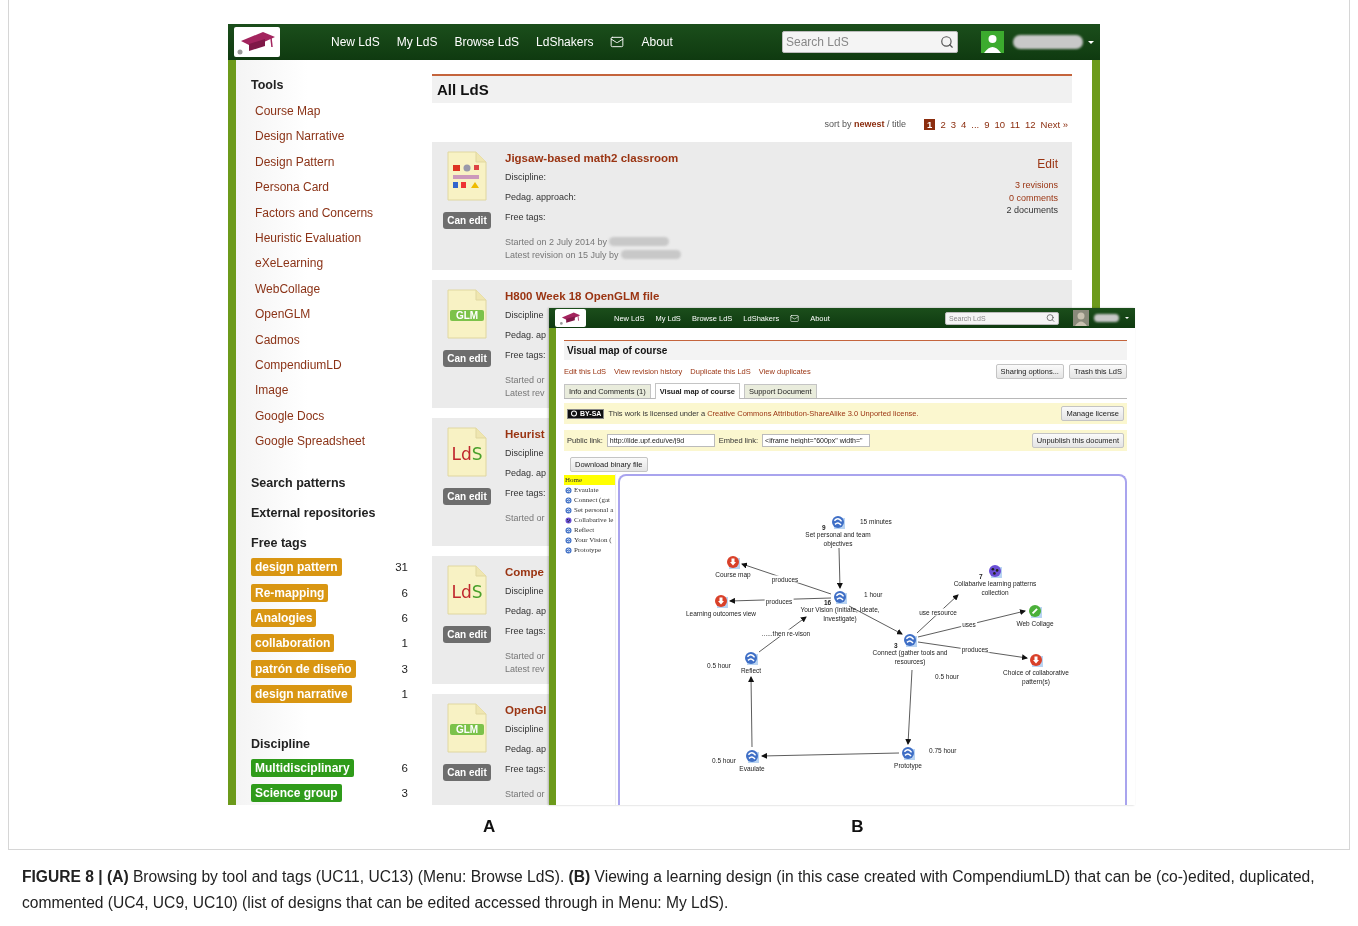 This screenshot has width=1358, height=926. I want to click on byline-text: Latest revision on 15 July by, so click(562, 254).